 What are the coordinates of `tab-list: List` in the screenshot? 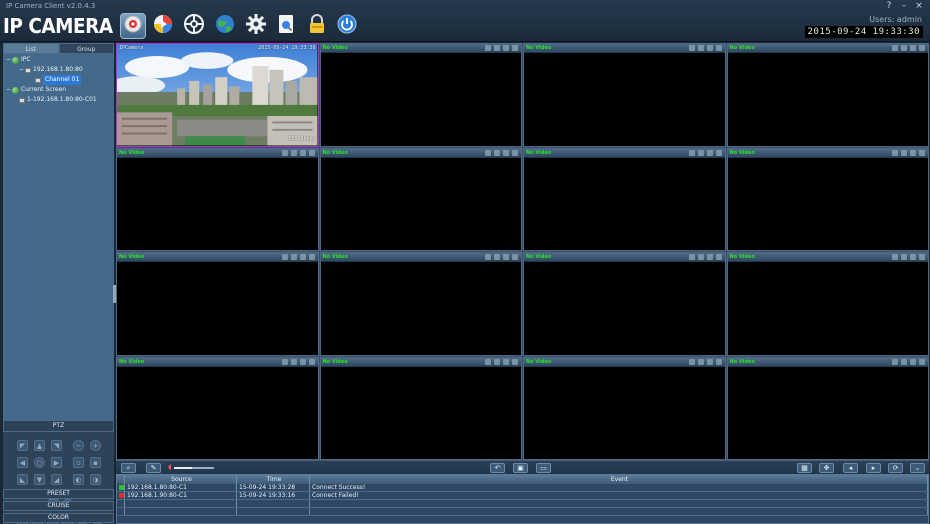 It's located at (31, 48).